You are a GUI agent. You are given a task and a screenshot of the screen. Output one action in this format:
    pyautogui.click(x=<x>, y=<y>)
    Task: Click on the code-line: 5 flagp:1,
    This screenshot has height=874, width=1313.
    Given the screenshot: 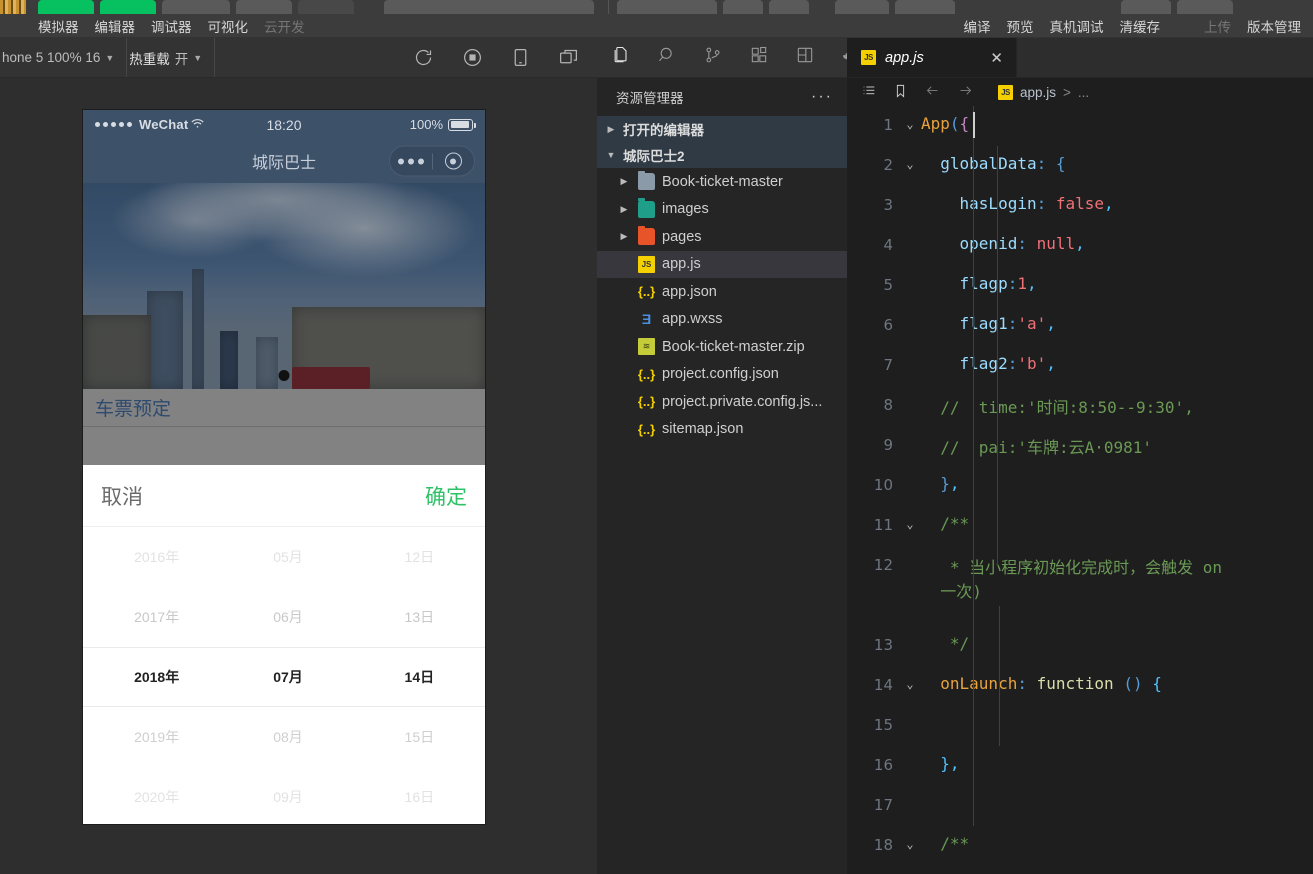 What is the action you would take?
    pyautogui.click(x=1080, y=286)
    